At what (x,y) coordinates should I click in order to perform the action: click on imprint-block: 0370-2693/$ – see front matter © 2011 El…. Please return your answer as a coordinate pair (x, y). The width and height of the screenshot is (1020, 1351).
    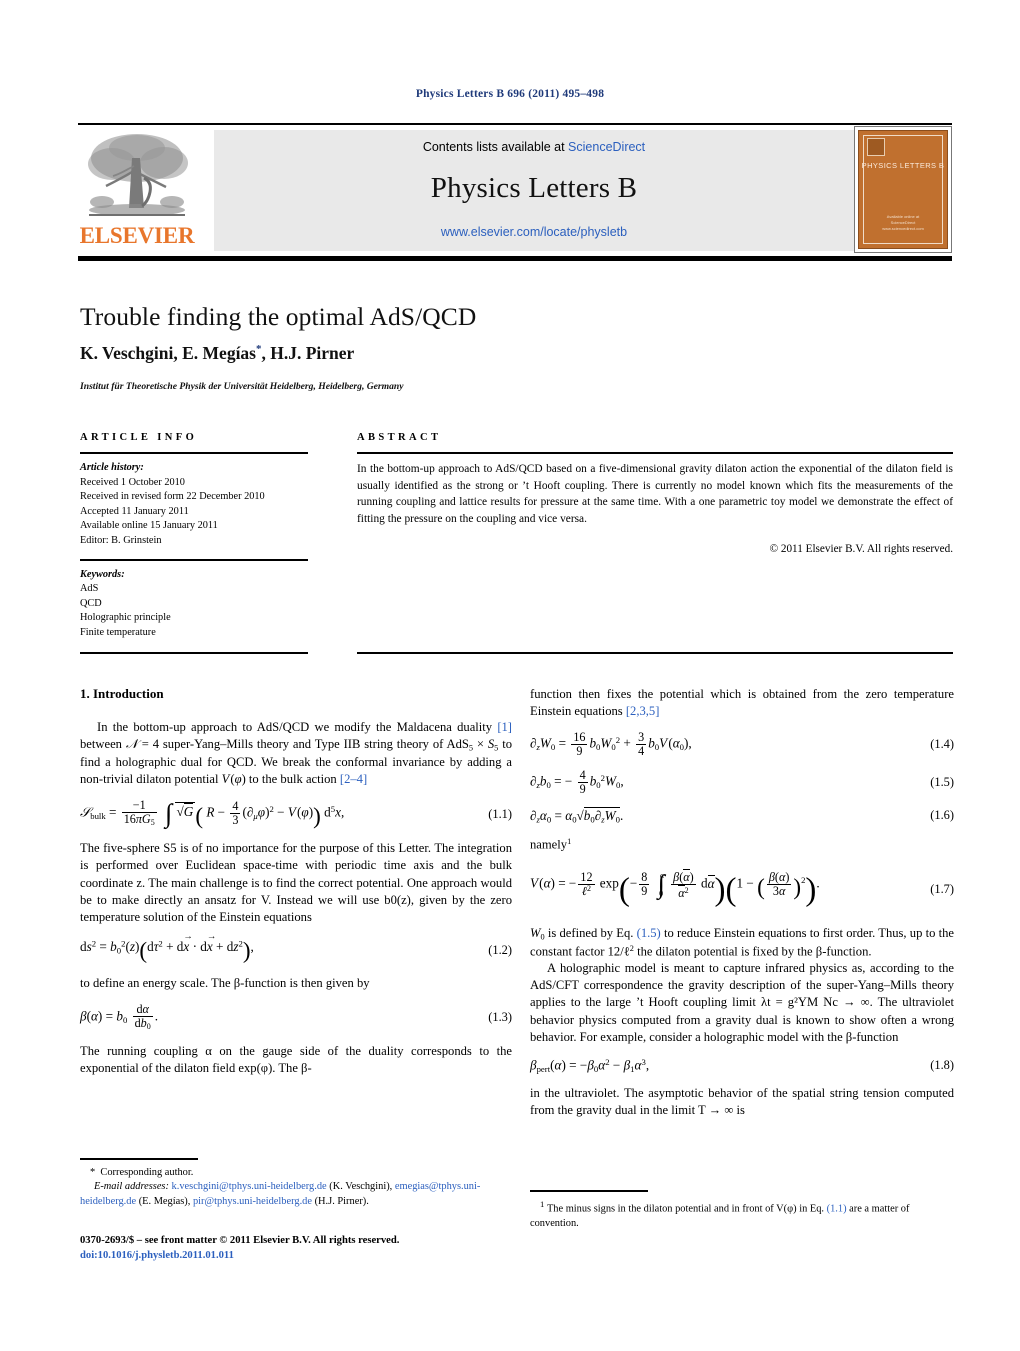
    Looking at the image, I should click on (300, 1248).